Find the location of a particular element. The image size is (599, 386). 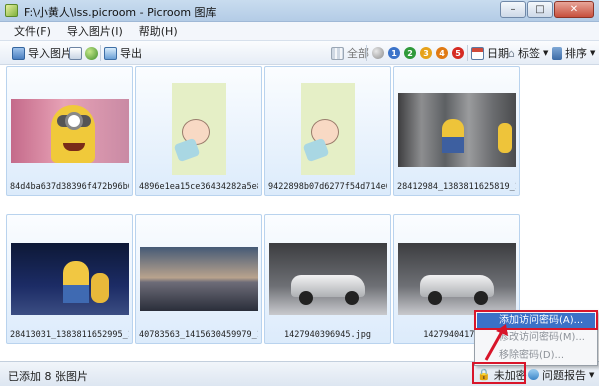

rating-5-button: 5 is located at coordinates (458, 53).